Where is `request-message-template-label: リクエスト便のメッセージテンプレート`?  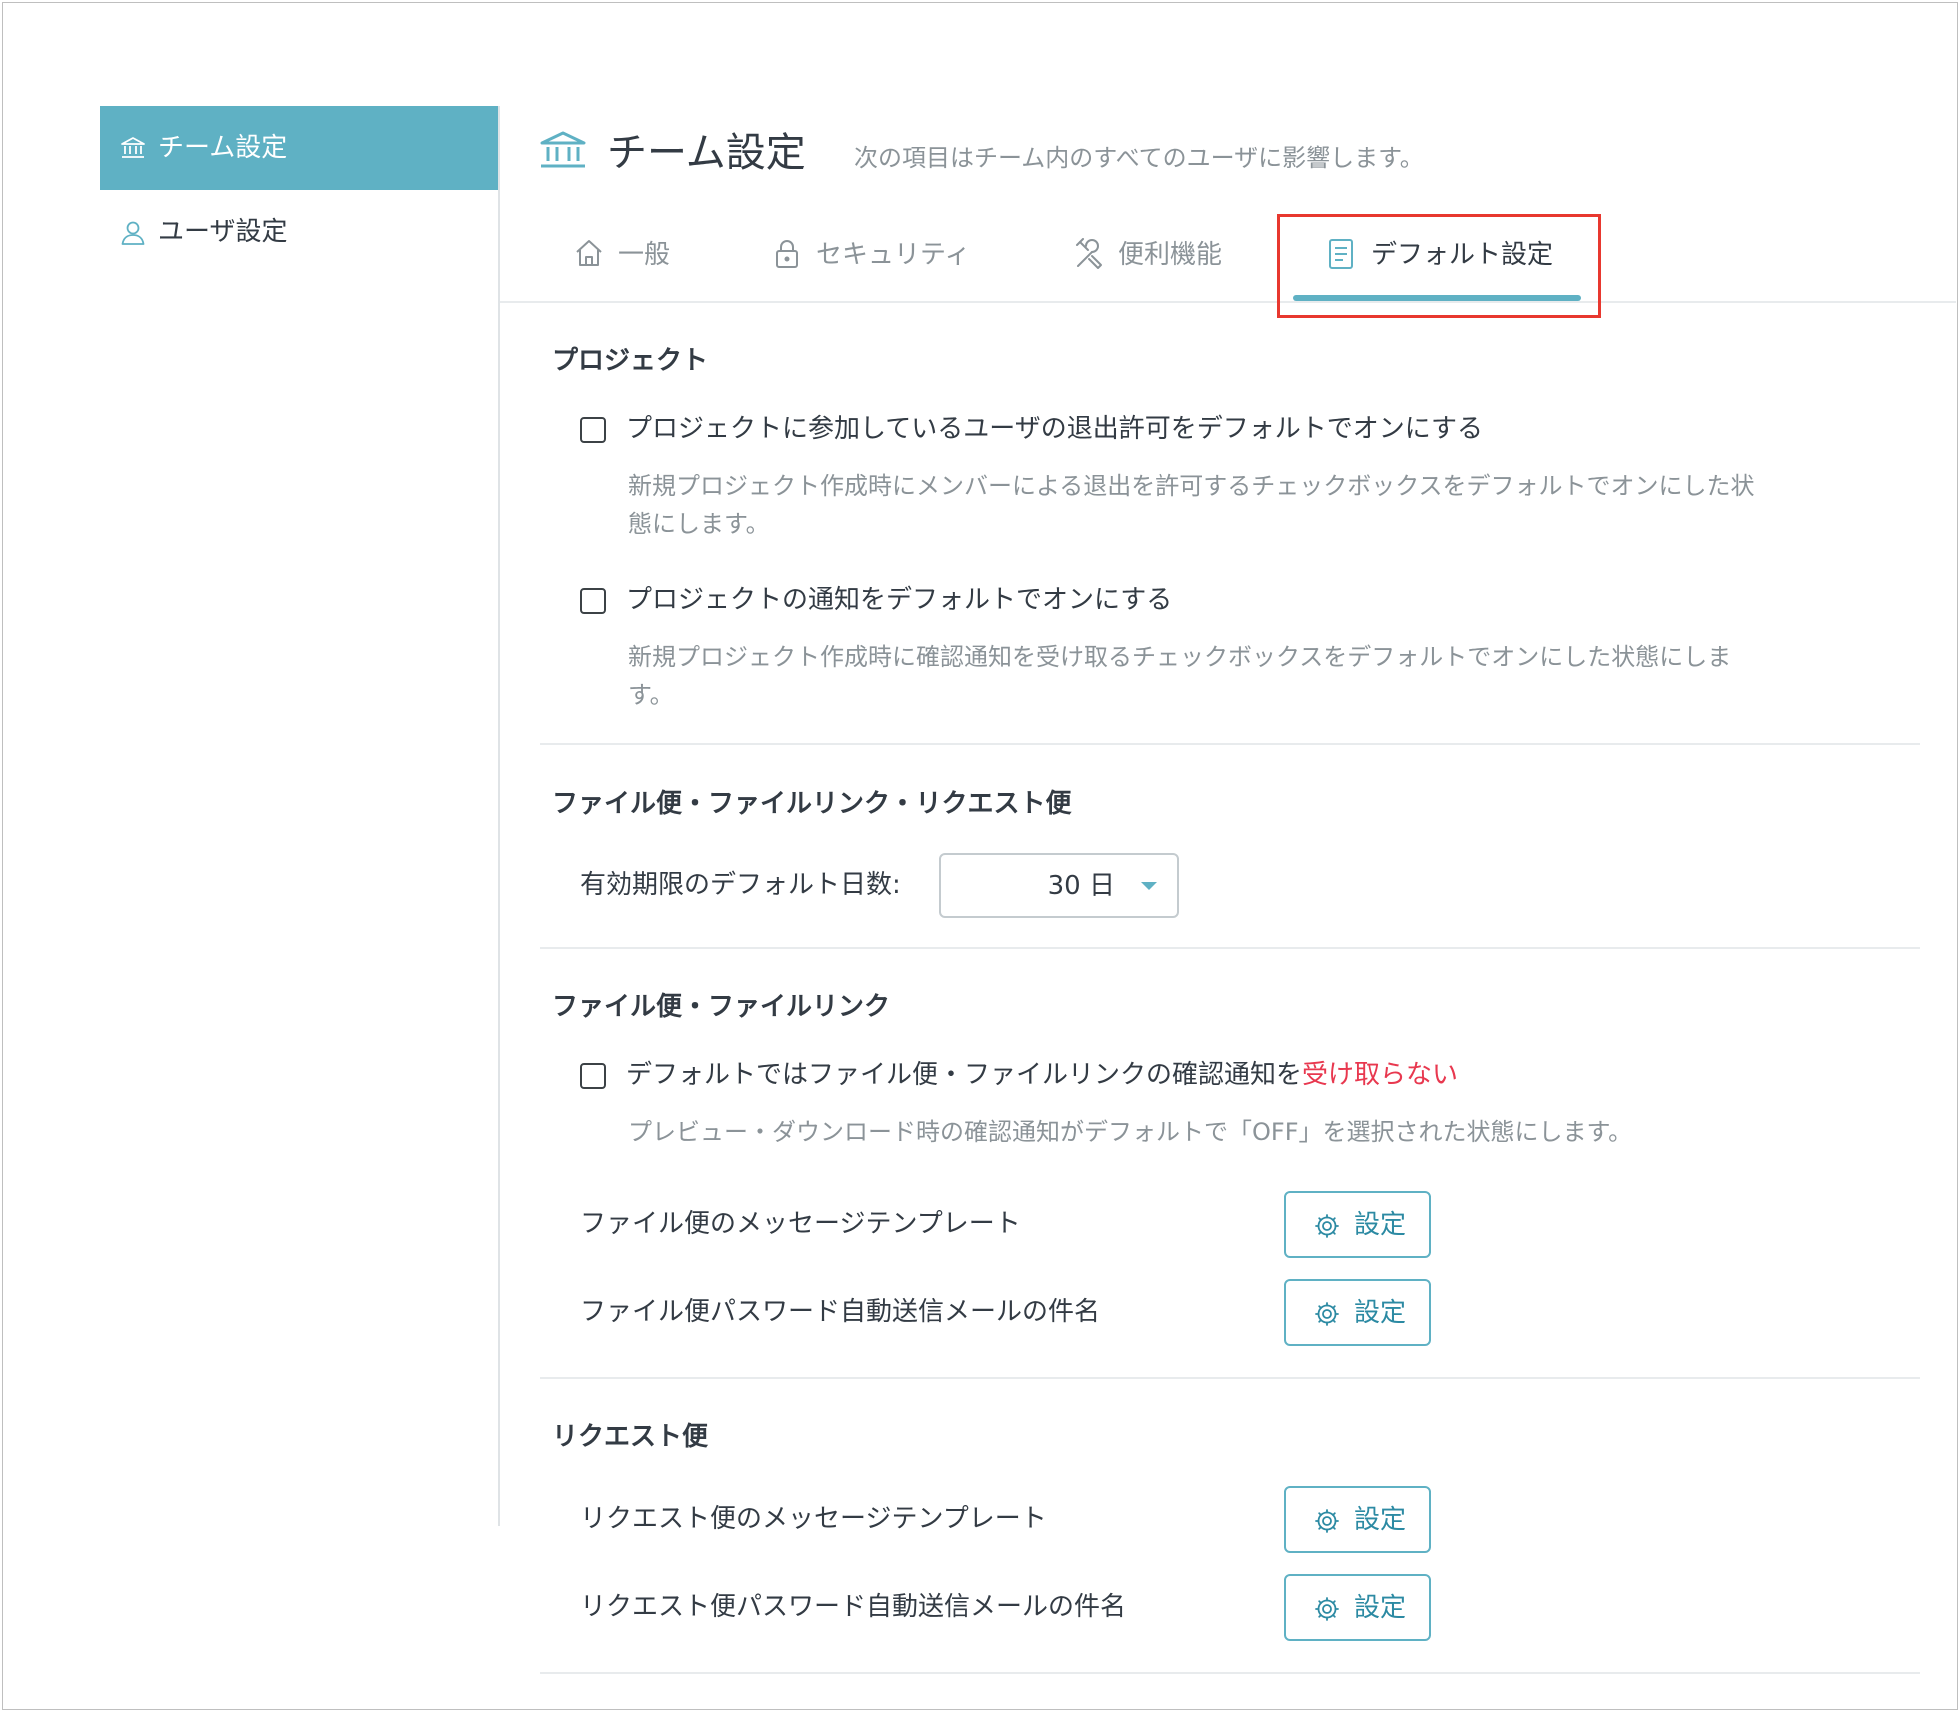
request-message-template-label: リクエスト便のメッセージテンプレート is located at coordinates (813, 1519).